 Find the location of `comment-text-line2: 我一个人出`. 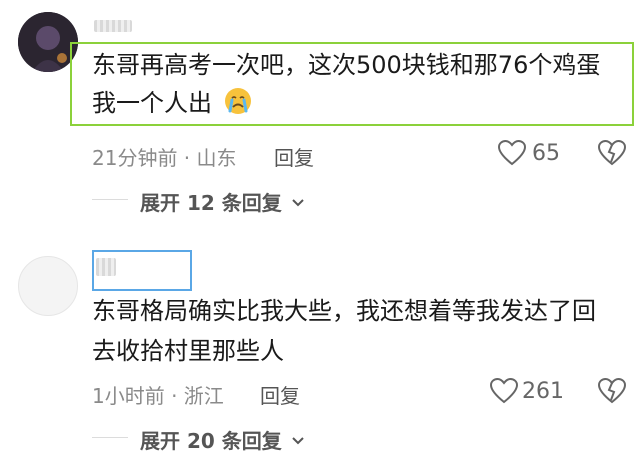

comment-text-line2: 我一个人出 is located at coordinates (172, 105).